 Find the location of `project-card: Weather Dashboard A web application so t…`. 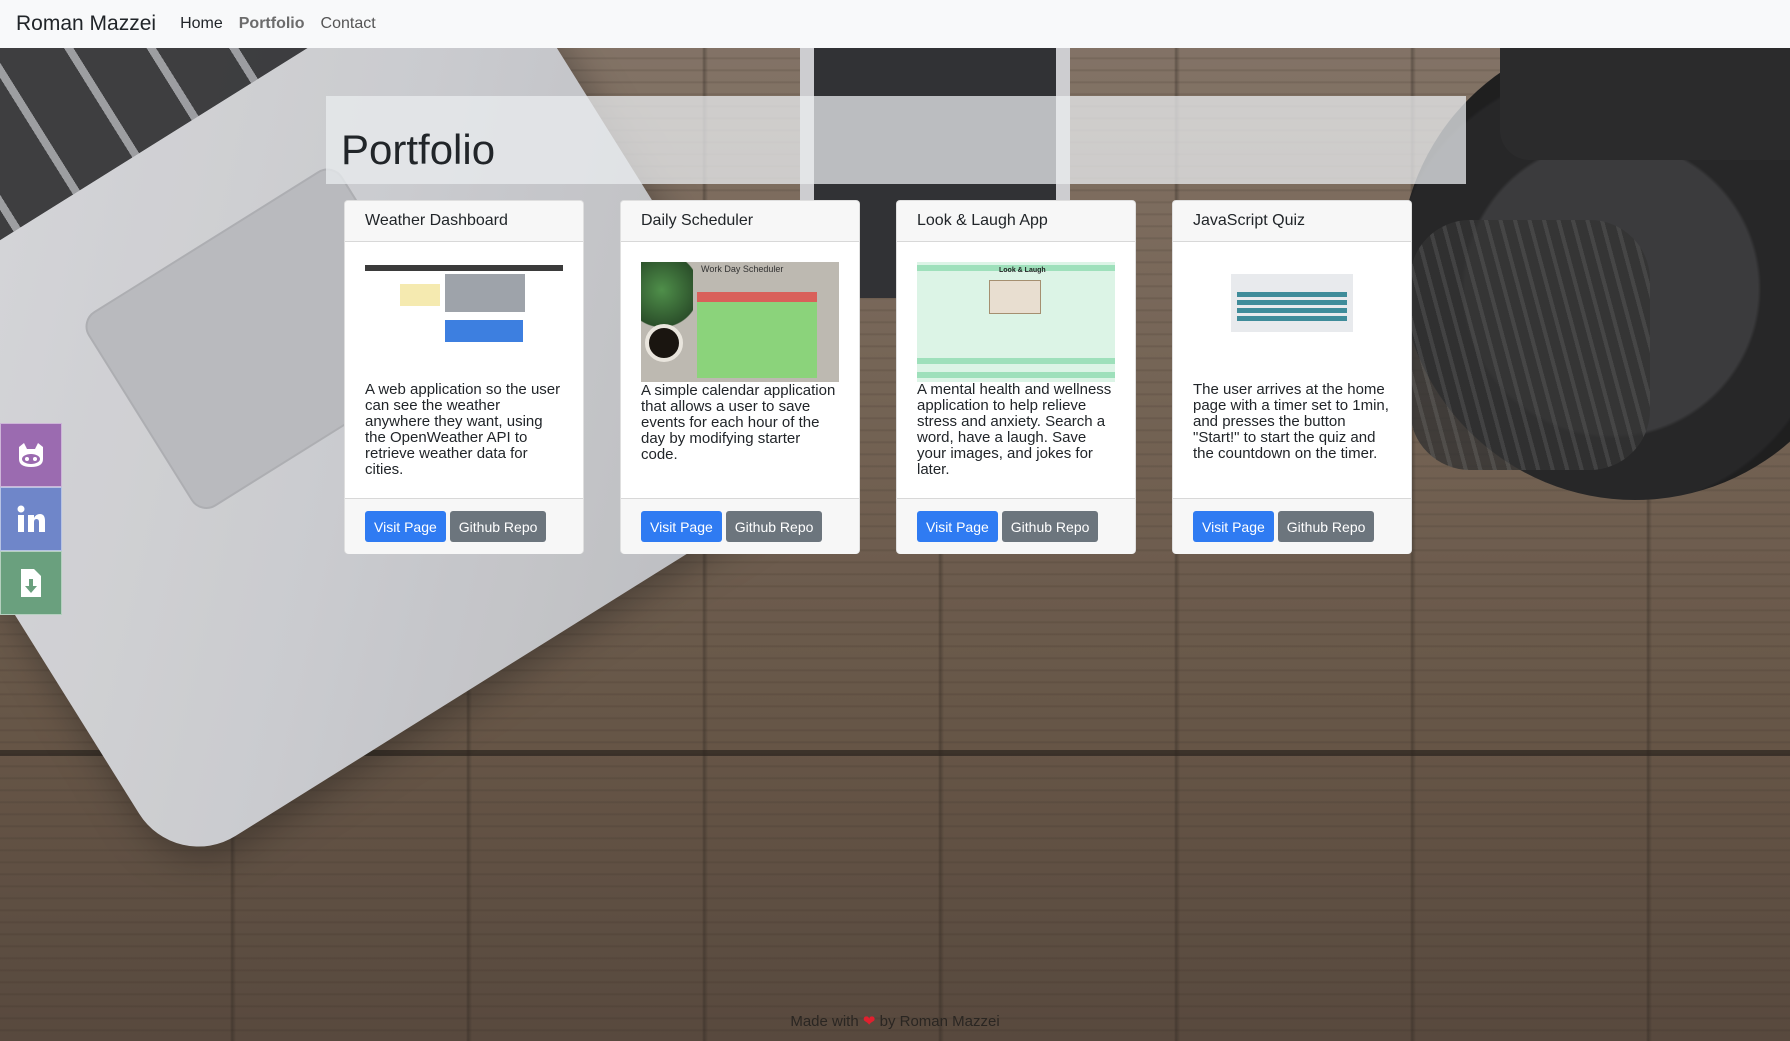

project-card: Weather Dashboard A web application so t… is located at coordinates (464, 377).